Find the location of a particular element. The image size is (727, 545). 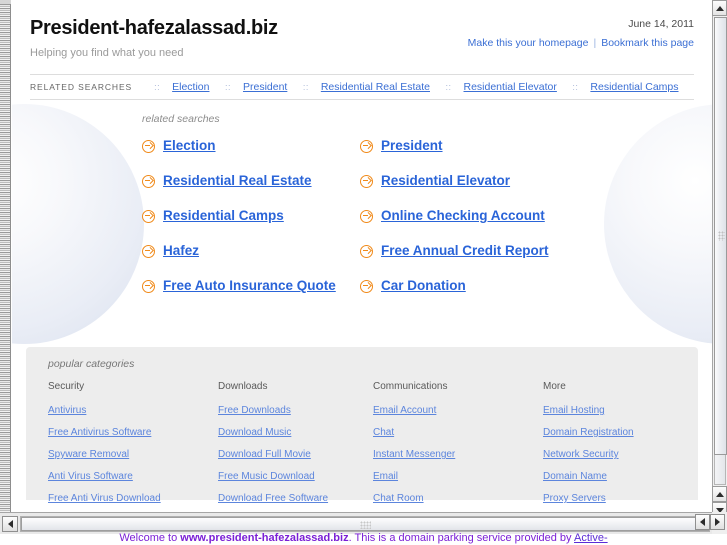

horizontal-scrollbar-track is located at coordinates (365, 524).